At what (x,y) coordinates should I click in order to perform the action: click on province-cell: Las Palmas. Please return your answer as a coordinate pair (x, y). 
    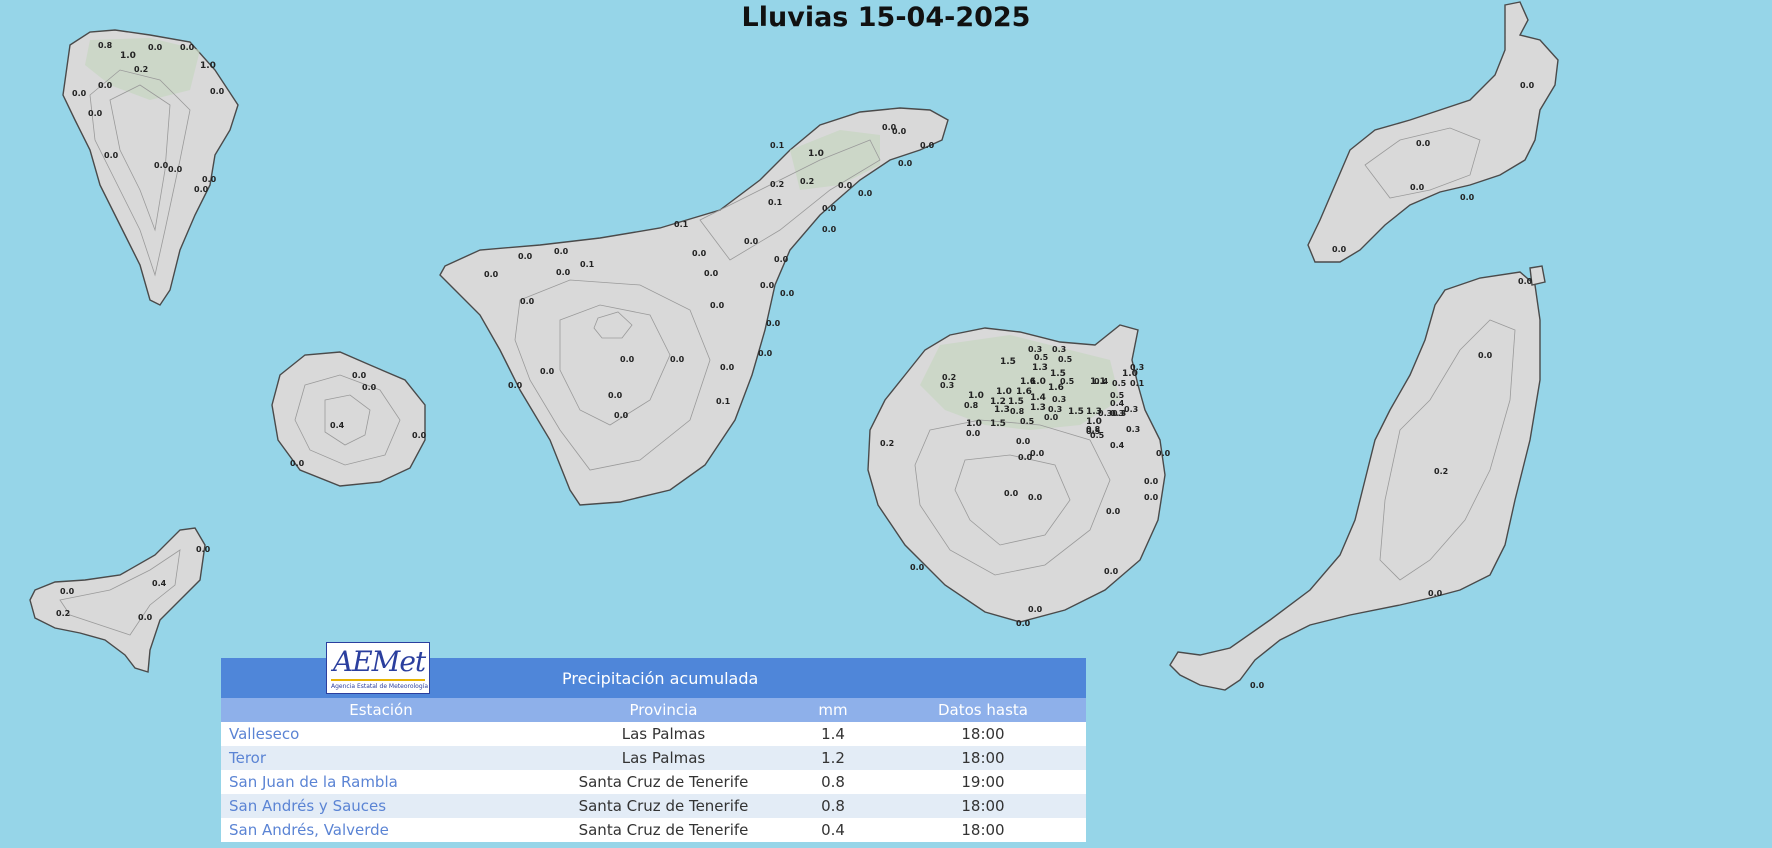
    Looking at the image, I should click on (663, 758).